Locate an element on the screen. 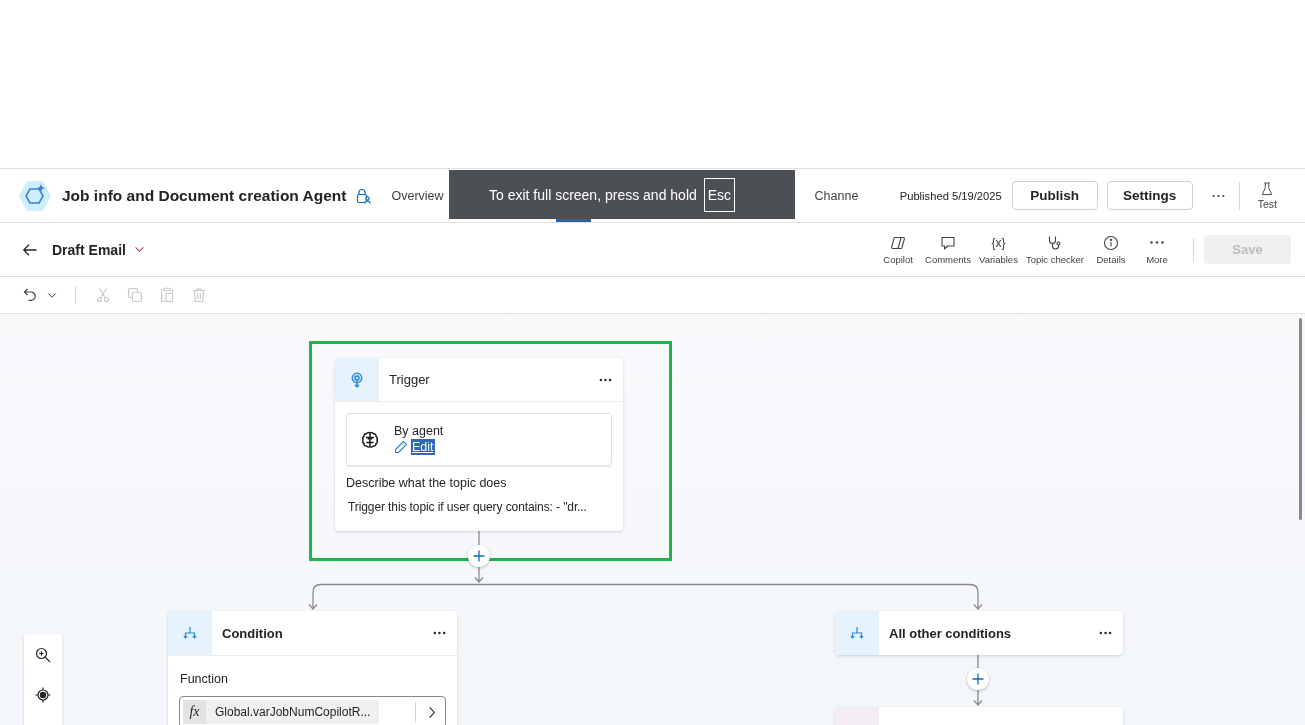 This screenshot has height=725, width=1305. settings-button: Settings is located at coordinates (1149, 195).